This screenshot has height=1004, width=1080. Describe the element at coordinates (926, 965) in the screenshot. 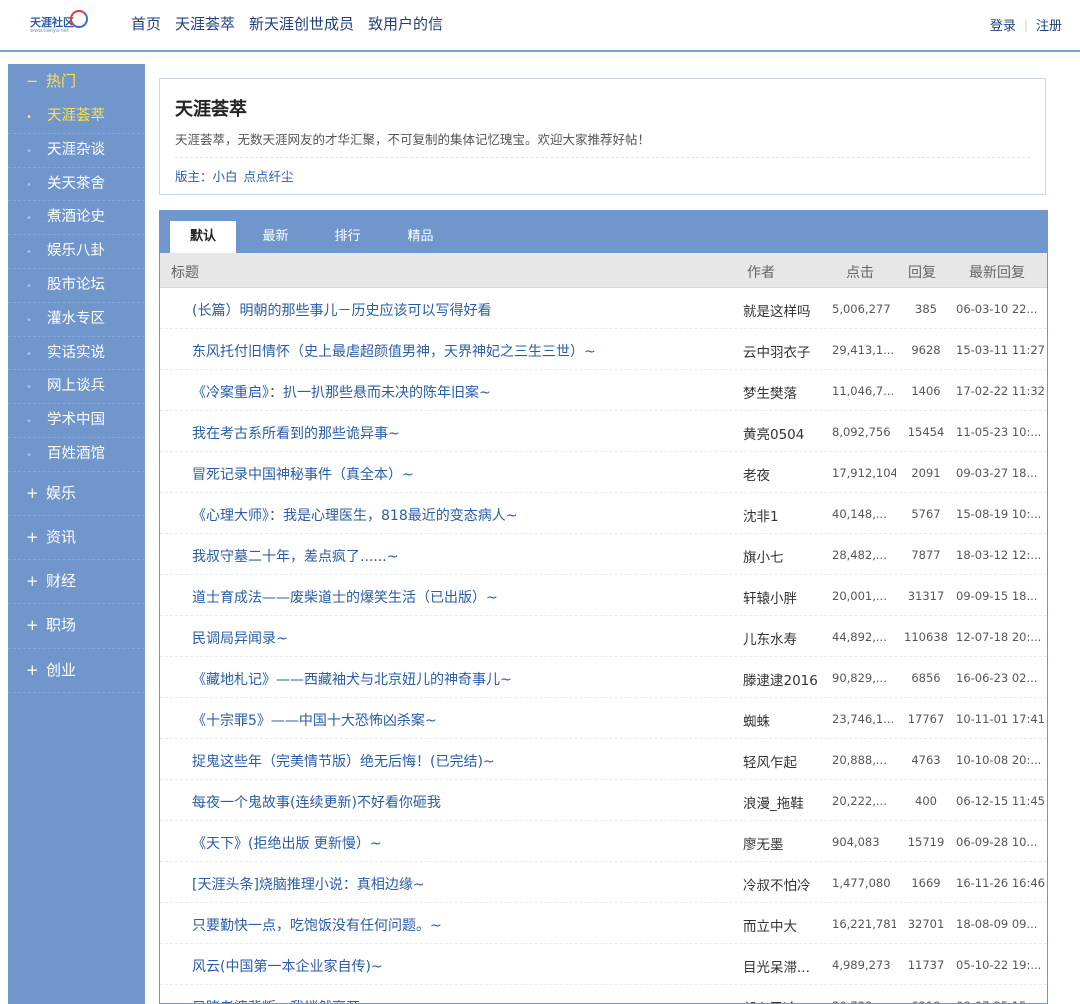

I see `thread-replies: 11737` at that location.